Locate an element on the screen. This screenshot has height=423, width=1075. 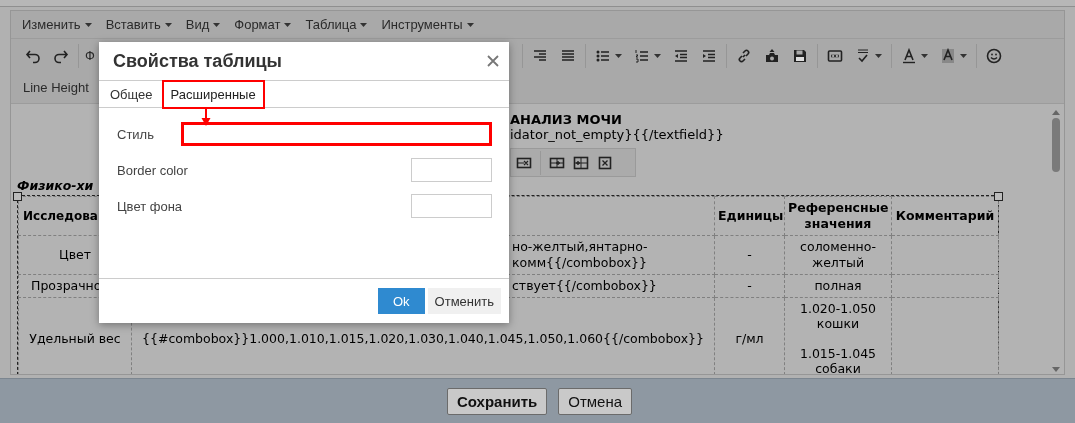
text-color-icon is located at coordinates (909, 55).